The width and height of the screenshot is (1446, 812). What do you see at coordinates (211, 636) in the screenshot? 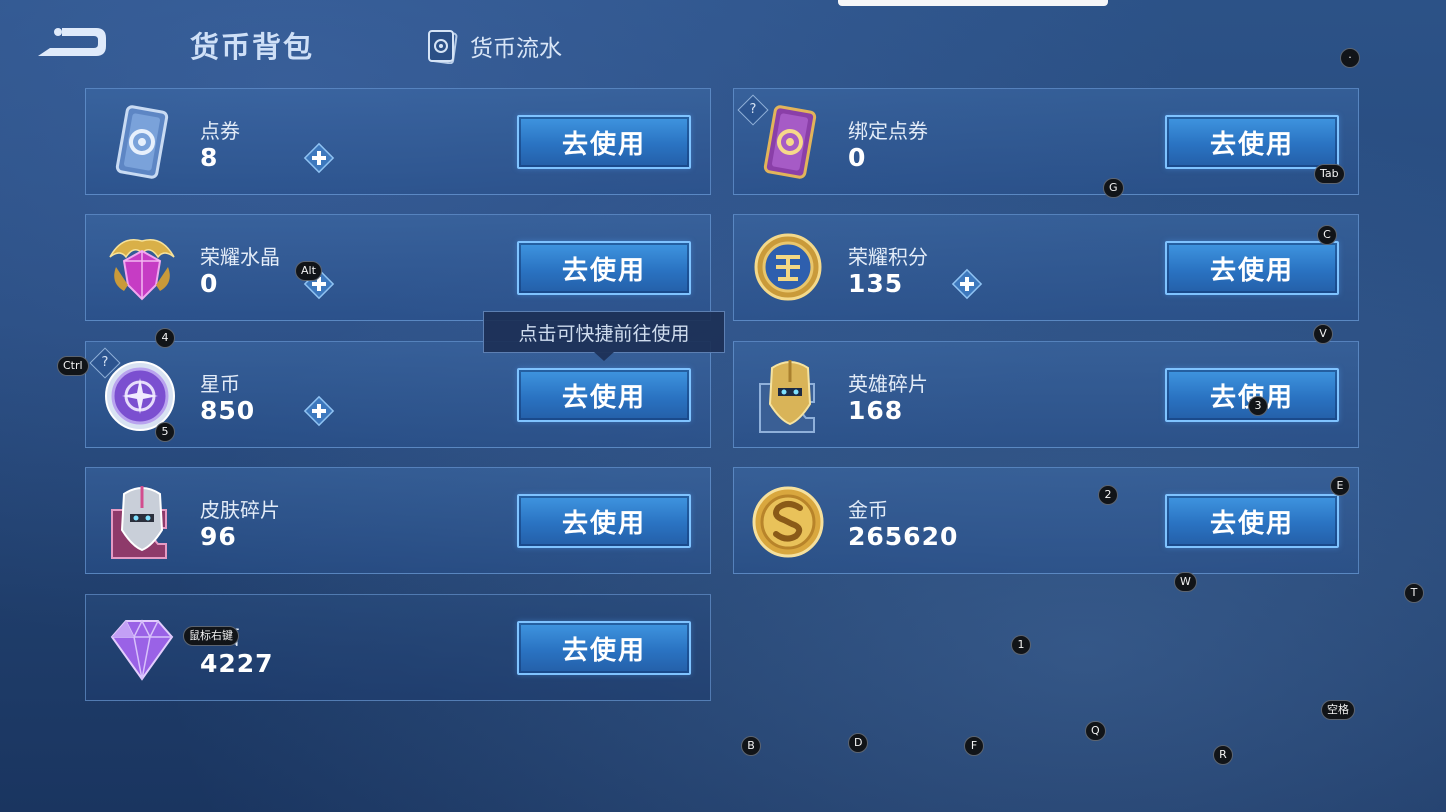
I see `key-hint-mouse-right: 鼠标右键` at bounding box center [211, 636].